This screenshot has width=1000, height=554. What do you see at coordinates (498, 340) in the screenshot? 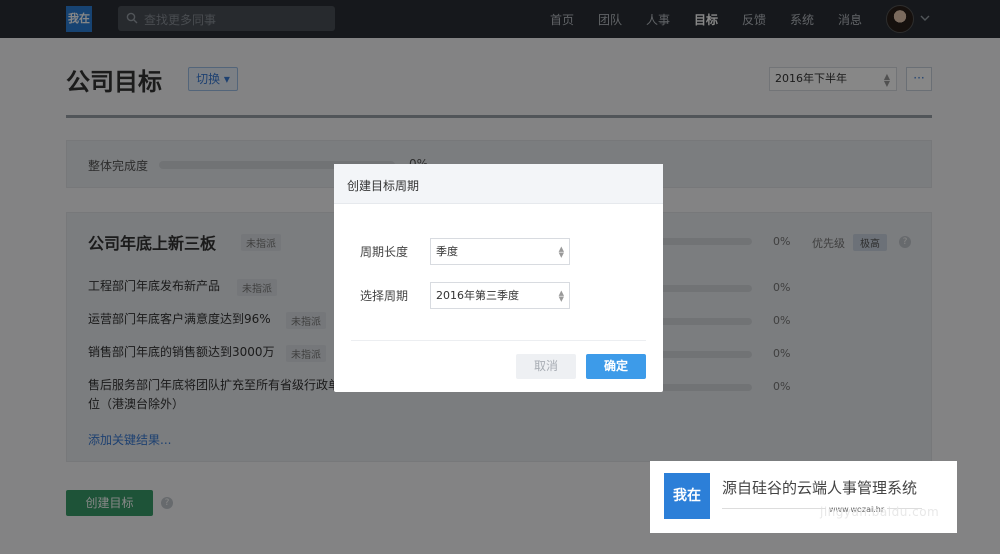
I see `dialog-divider` at bounding box center [498, 340].